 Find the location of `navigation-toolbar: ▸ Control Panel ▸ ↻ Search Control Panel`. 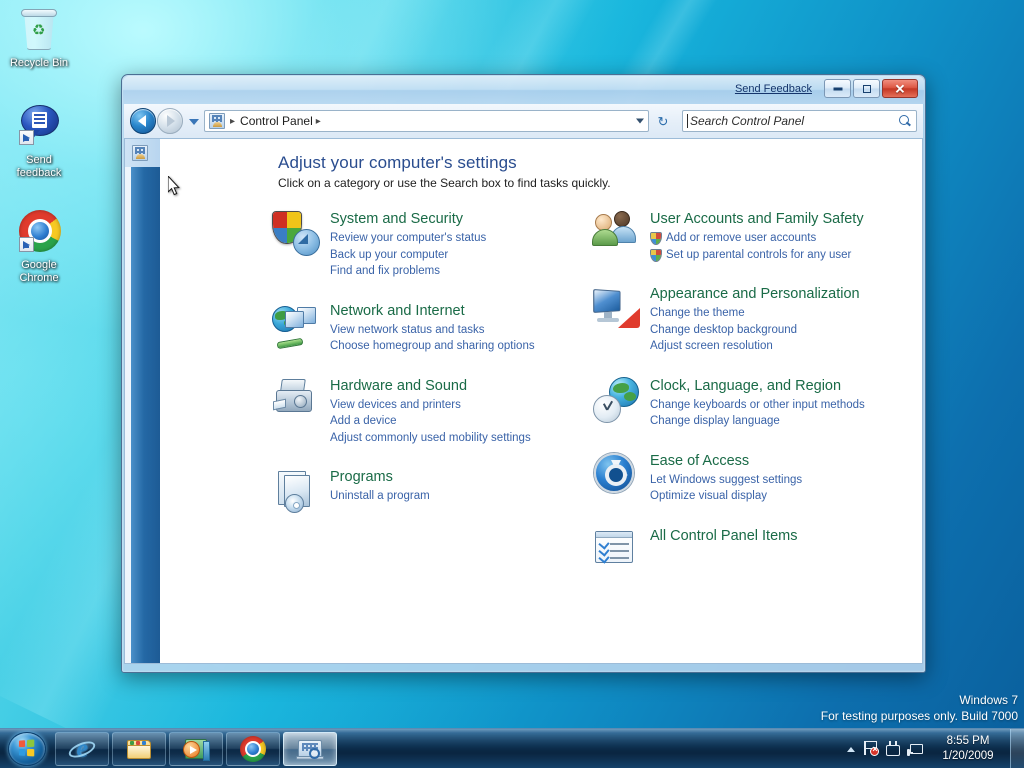

navigation-toolbar: ▸ Control Panel ▸ ↻ Search Control Panel is located at coordinates (523, 121).